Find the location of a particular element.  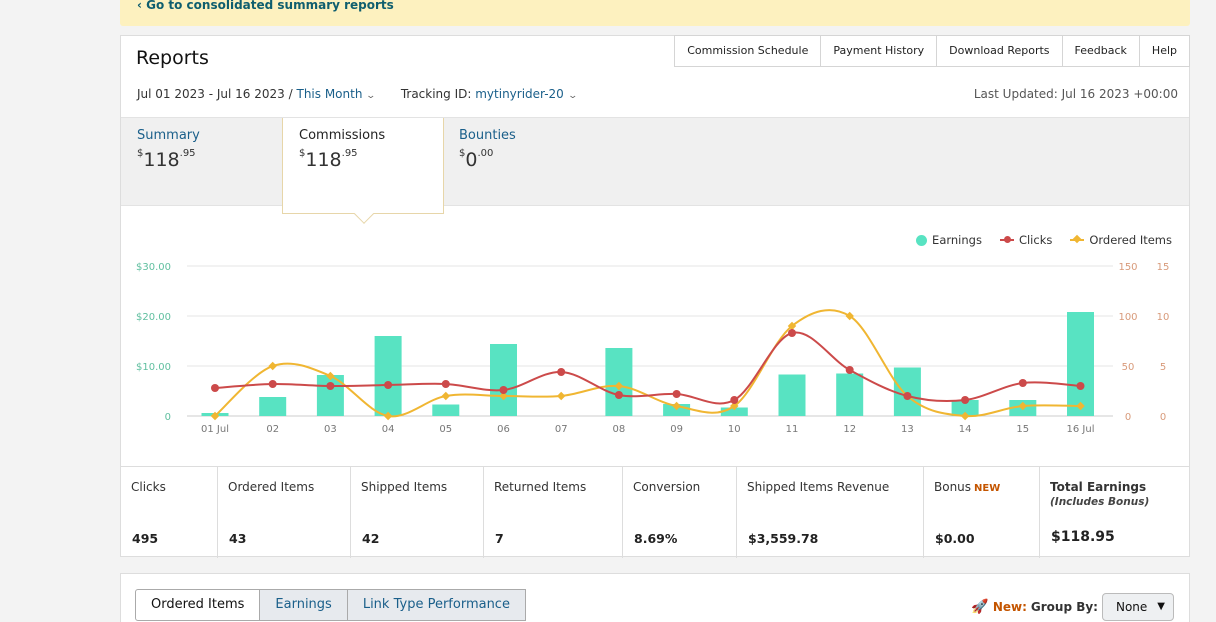

tab-earnings: Earnings is located at coordinates (303, 605).